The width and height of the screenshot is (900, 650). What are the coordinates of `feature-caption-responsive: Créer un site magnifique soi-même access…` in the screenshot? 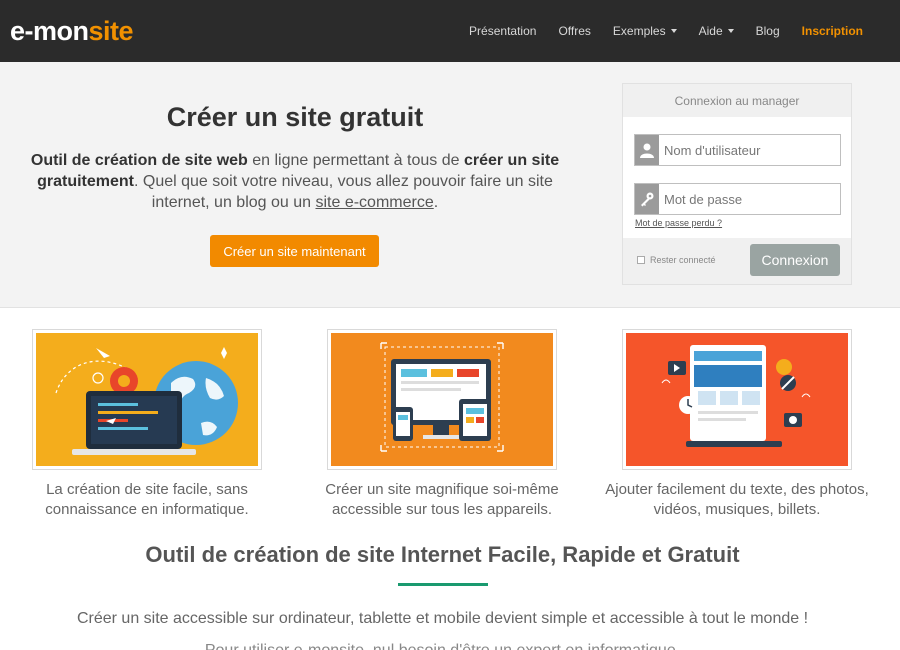 It's located at (442, 499).